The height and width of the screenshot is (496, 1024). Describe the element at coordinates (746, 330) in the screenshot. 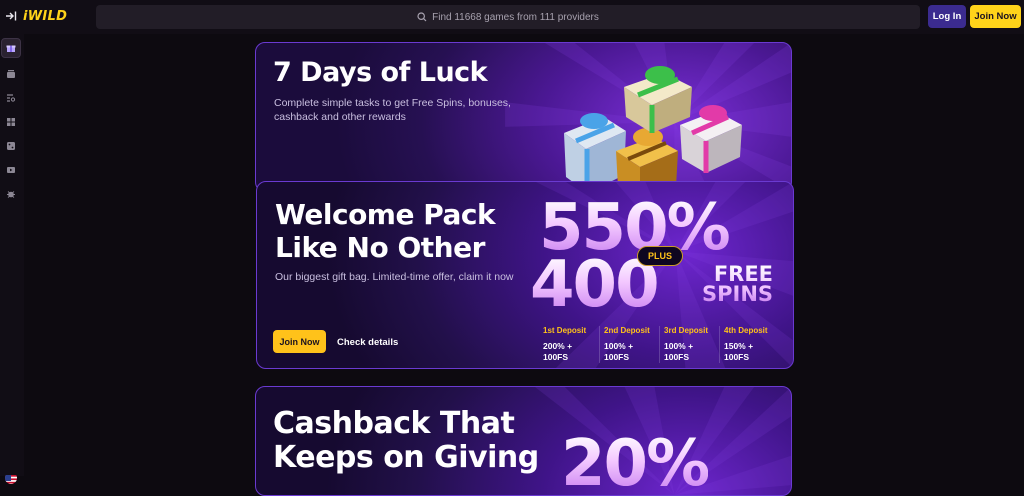

I see `deposit-label: 4th Deposit` at that location.